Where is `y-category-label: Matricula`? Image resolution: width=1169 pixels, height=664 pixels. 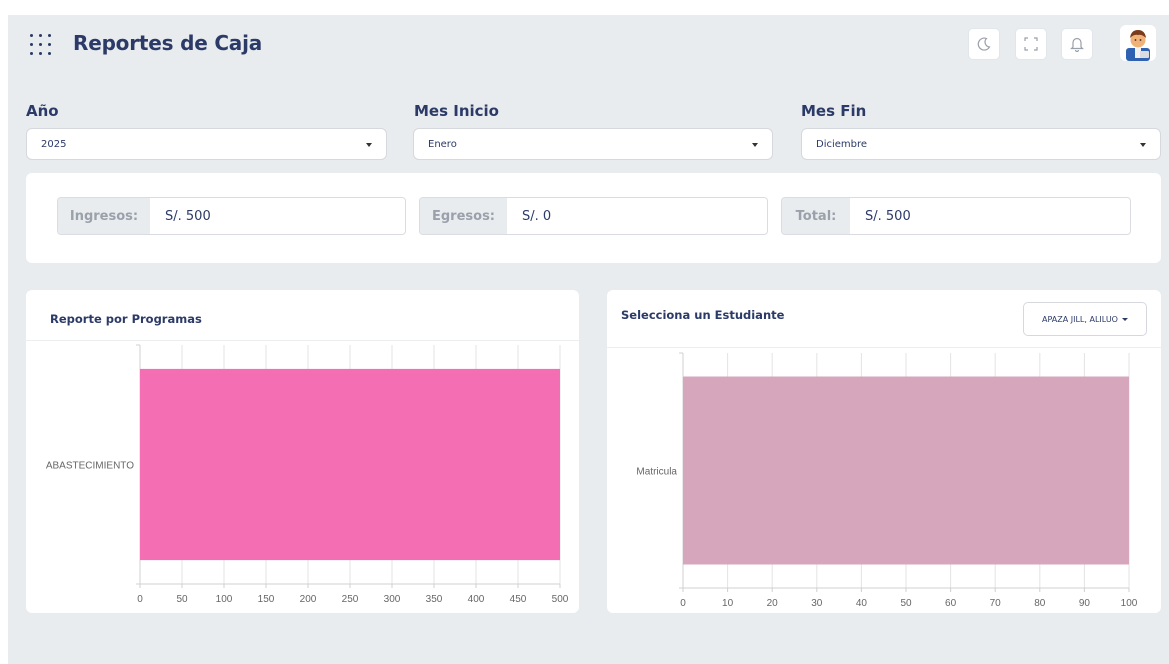 y-category-label: Matricula is located at coordinates (656, 472).